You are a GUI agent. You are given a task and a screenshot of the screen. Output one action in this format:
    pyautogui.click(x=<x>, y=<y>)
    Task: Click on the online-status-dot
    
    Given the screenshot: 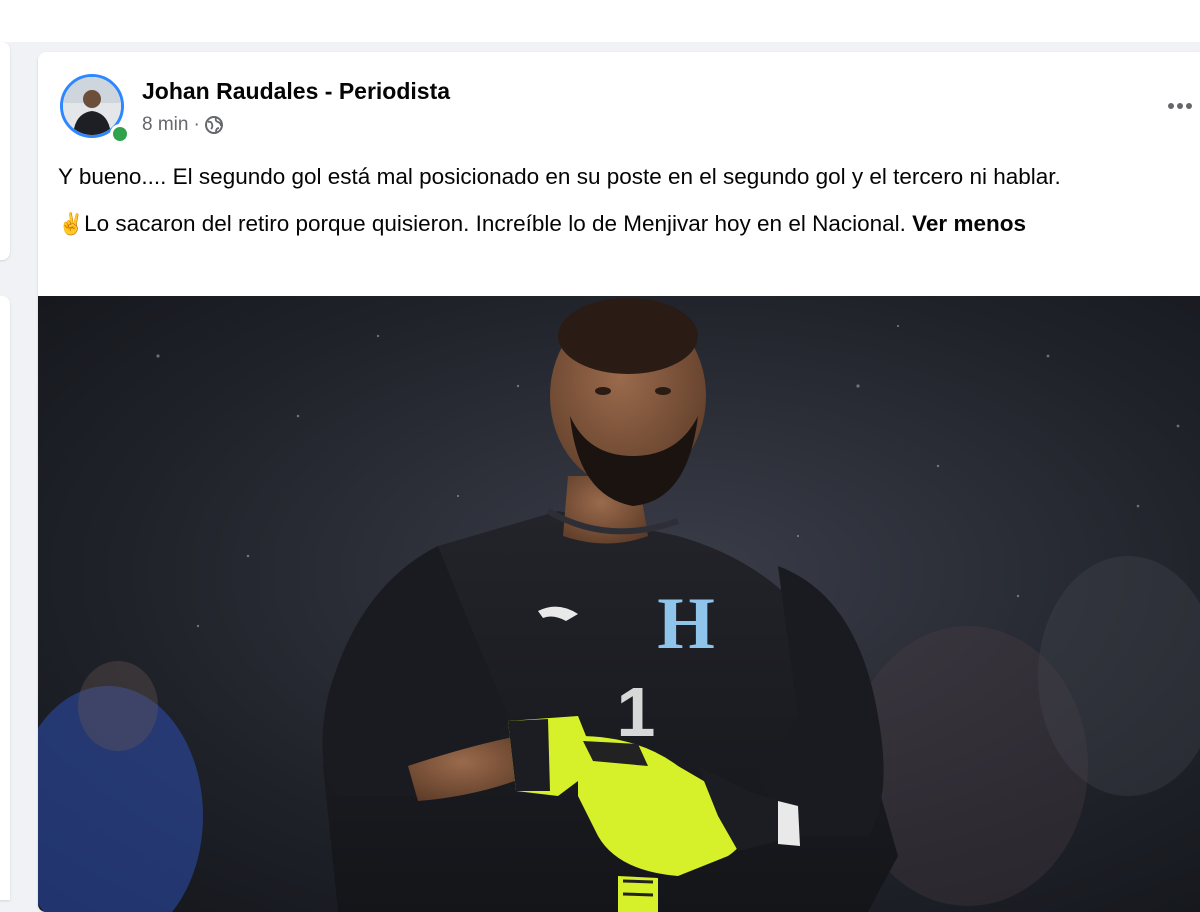 What is the action you would take?
    pyautogui.click(x=120, y=134)
    